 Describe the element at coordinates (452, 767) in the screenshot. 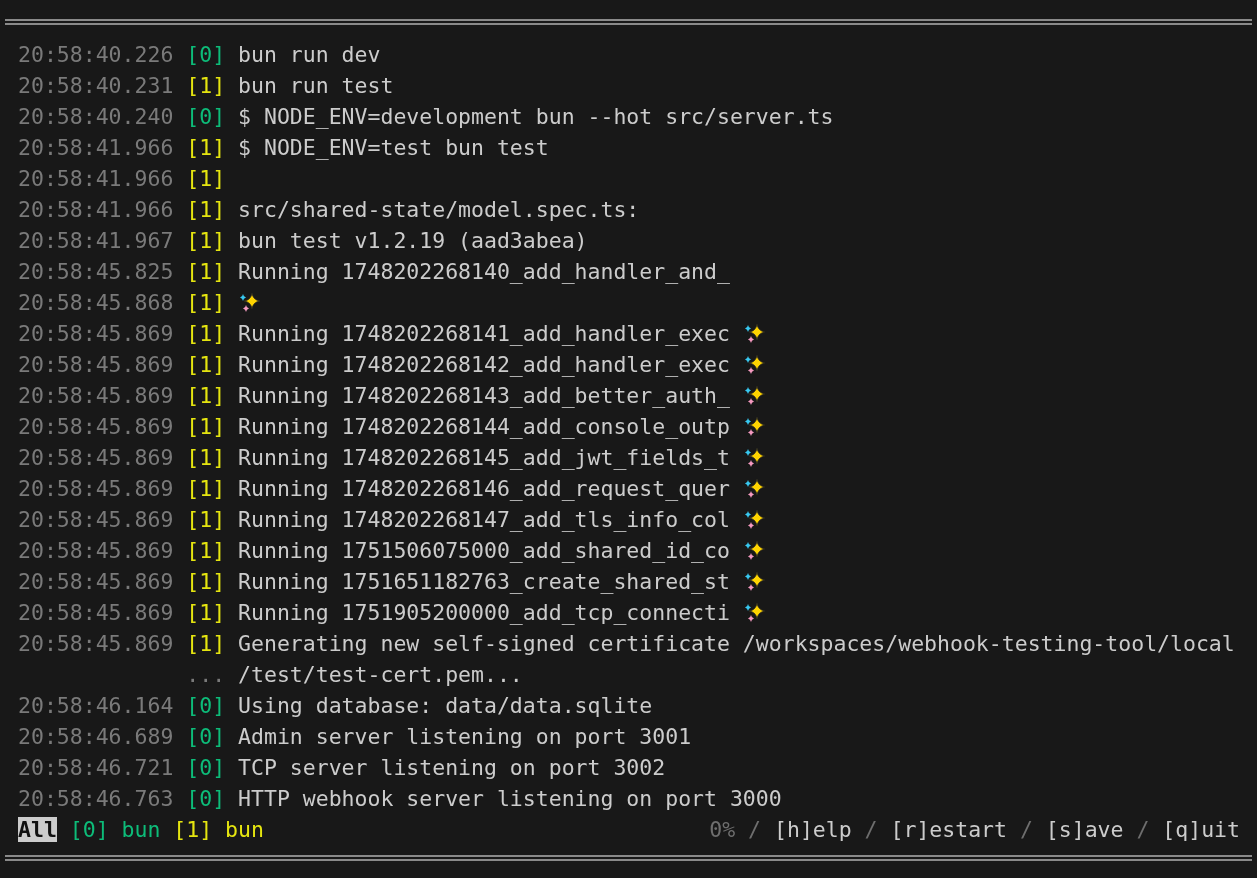

I see `log-message: TCP server listening on port 3002` at that location.